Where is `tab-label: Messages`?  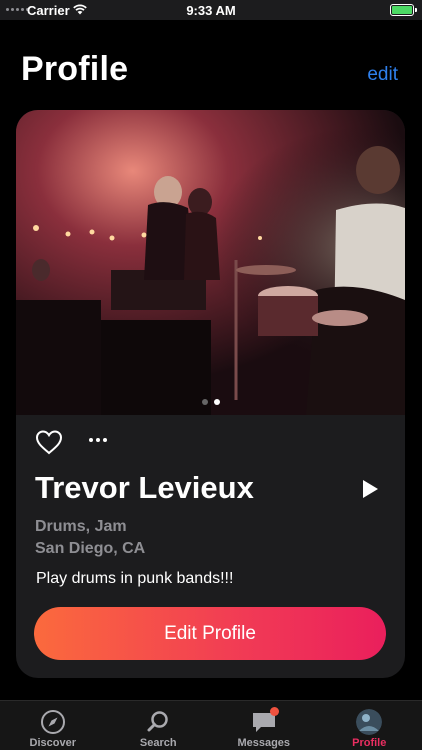
tab-label: Messages is located at coordinates (264, 743).